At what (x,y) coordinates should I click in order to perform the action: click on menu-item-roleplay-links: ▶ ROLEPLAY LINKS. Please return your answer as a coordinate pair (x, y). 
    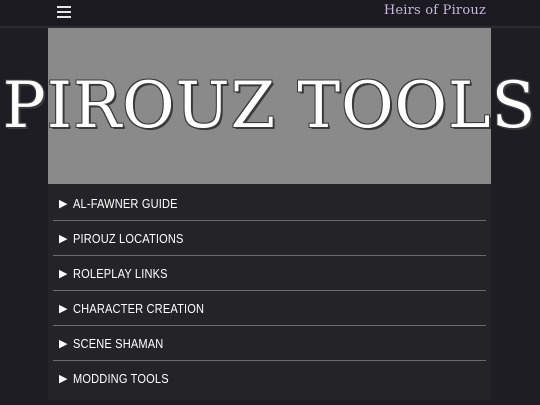
    Looking at the image, I should click on (269, 273).